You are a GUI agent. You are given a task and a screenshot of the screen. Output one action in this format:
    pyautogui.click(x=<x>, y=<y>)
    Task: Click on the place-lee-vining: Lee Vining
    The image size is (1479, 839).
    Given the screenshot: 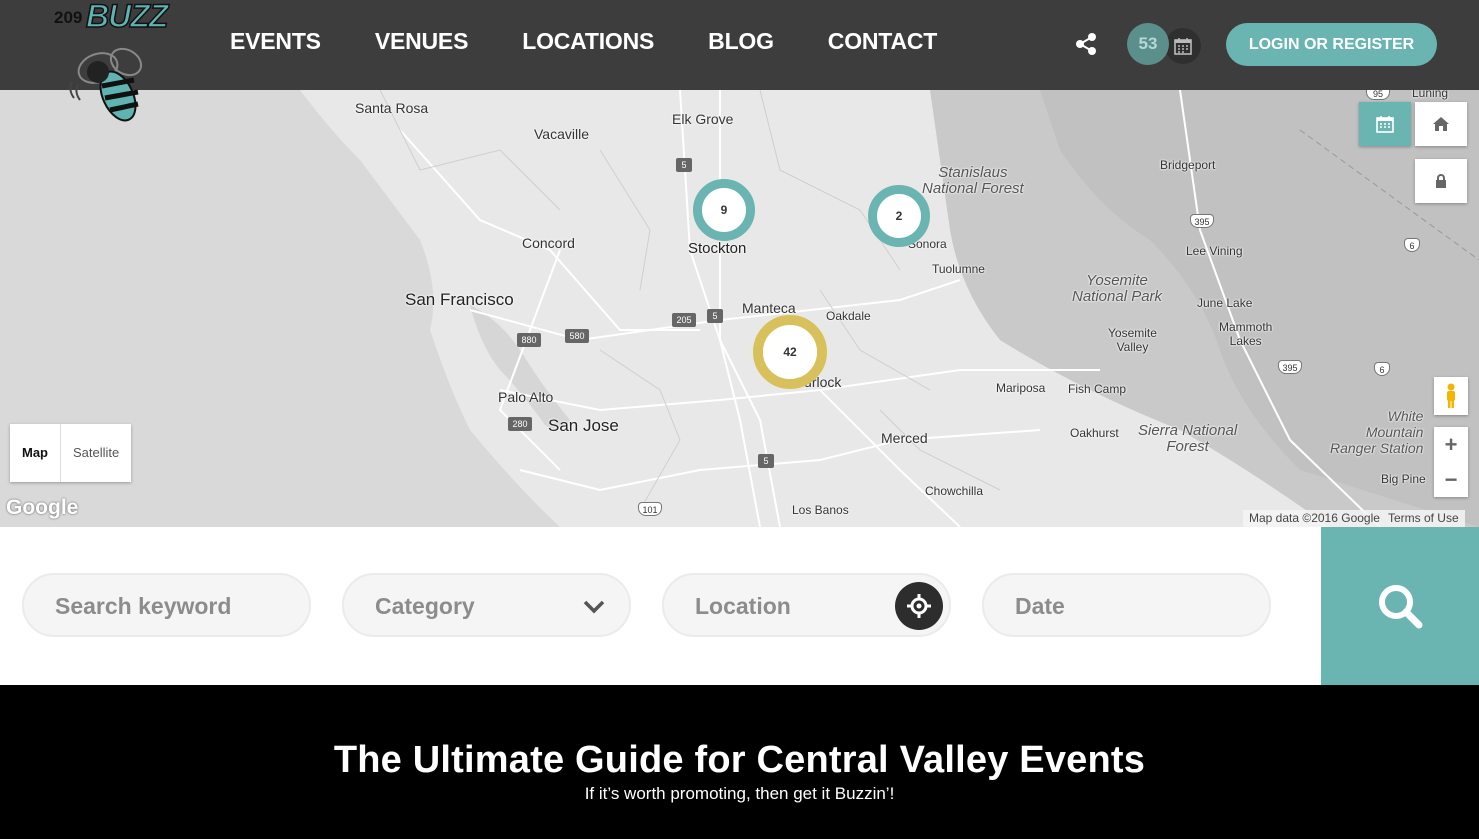 What is the action you would take?
    pyautogui.click(x=1214, y=251)
    